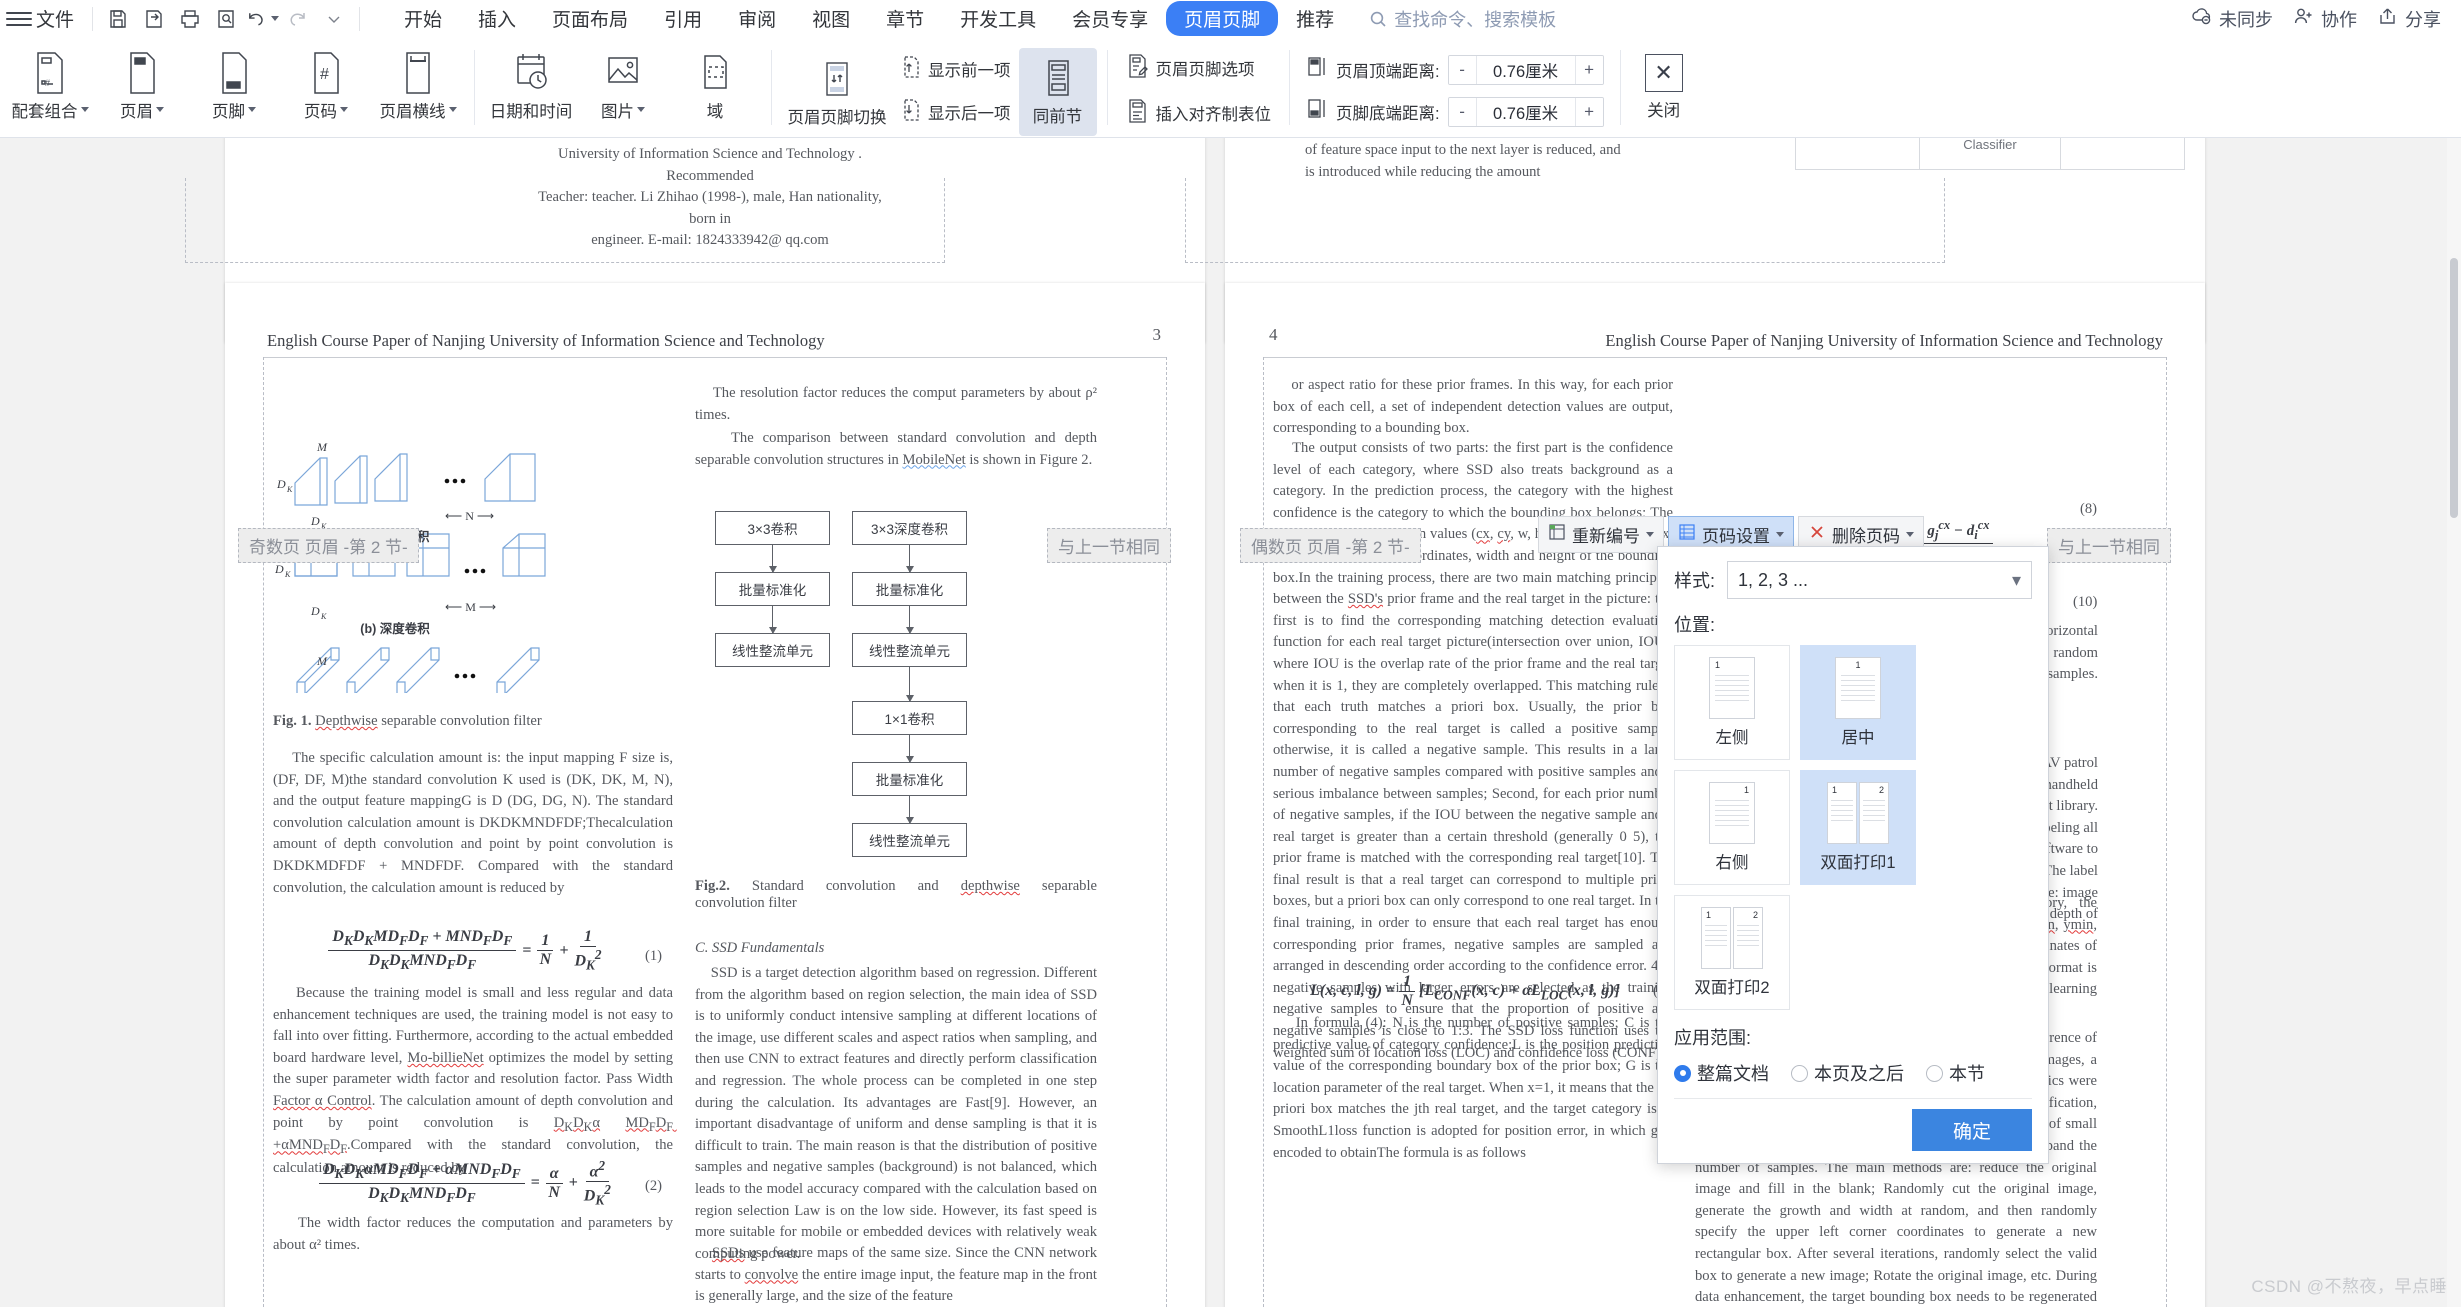 This screenshot has width=2461, height=1307. Describe the element at coordinates (905, 18) in the screenshot. I see `tab-6: 章节` at that location.